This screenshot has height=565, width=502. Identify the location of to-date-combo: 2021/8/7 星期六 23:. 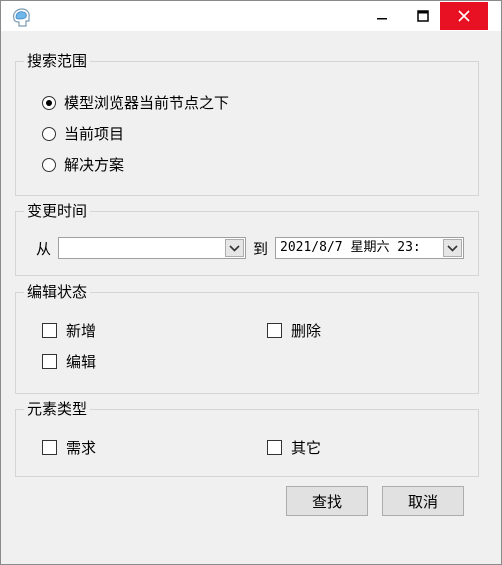
(369, 248).